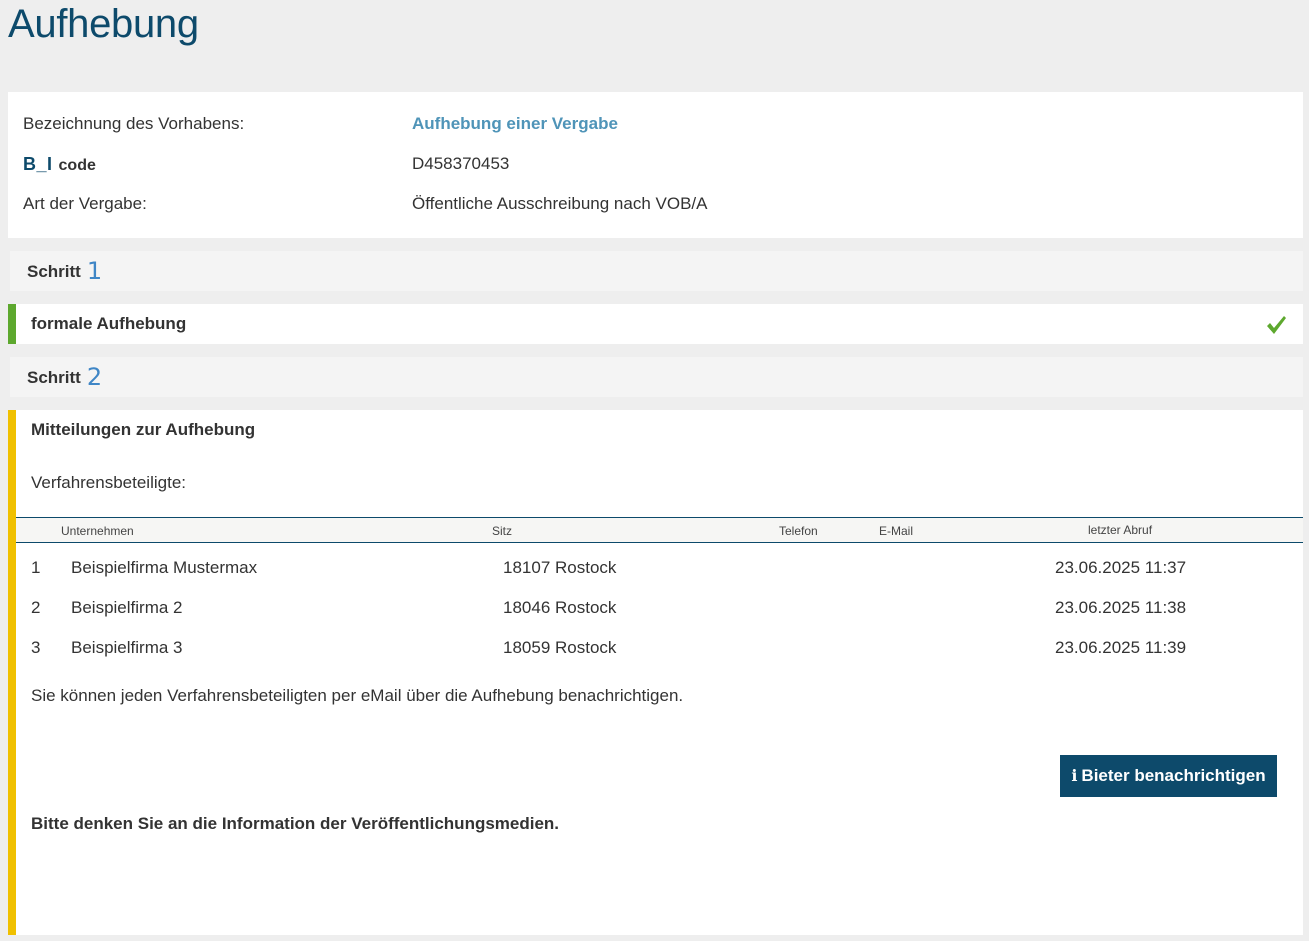 Image resolution: width=1309 pixels, height=941 pixels. Describe the element at coordinates (36, 567) in the screenshot. I see `row-number: 1` at that location.